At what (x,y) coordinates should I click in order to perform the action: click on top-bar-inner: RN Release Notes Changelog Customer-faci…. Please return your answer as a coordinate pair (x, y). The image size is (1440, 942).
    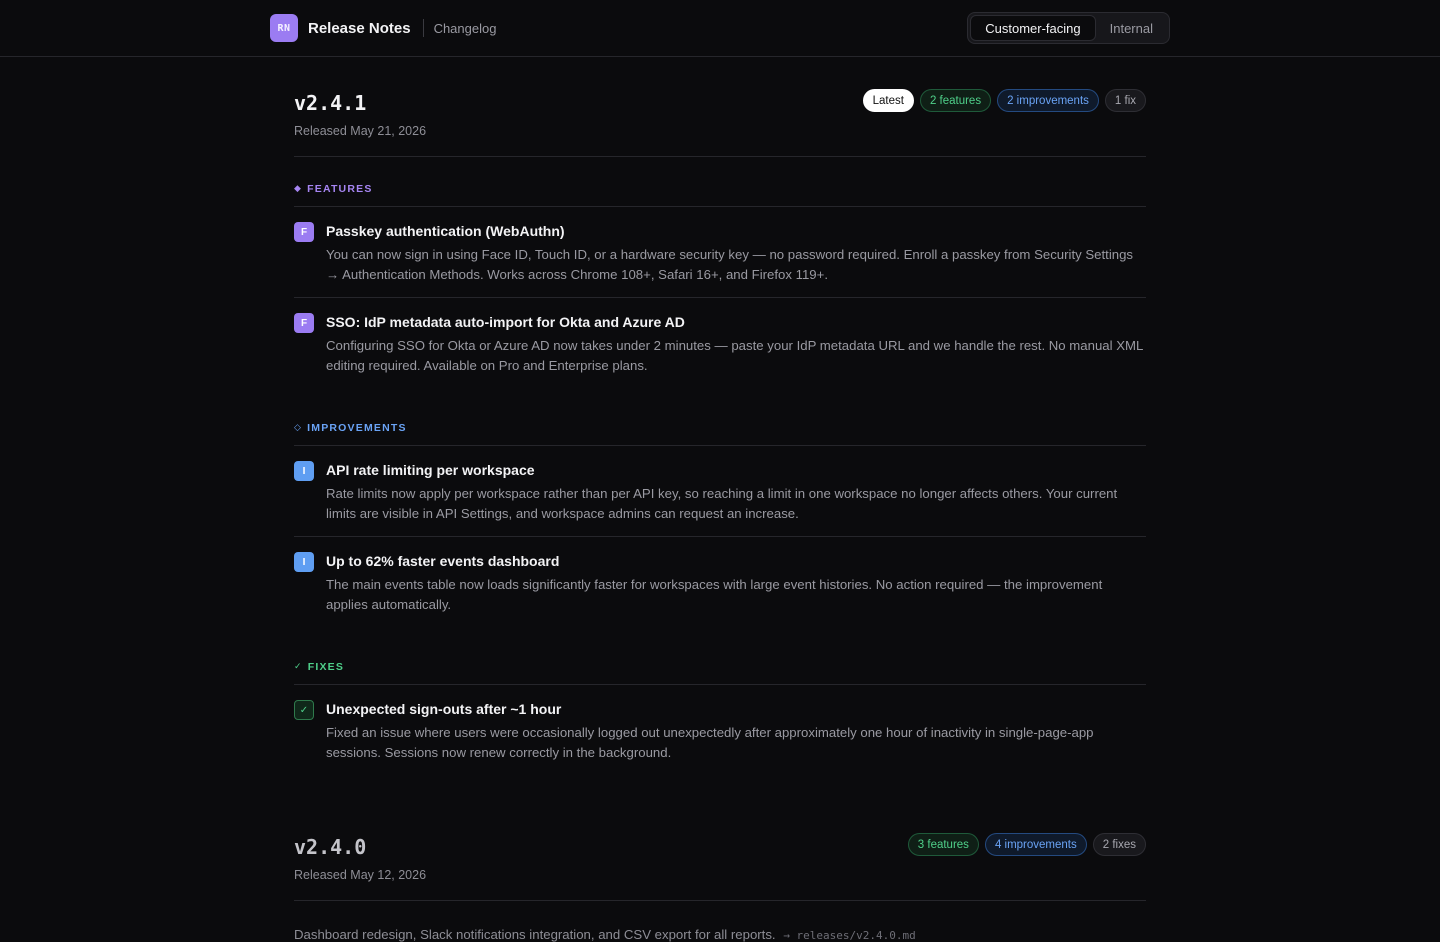
    Looking at the image, I should click on (720, 28).